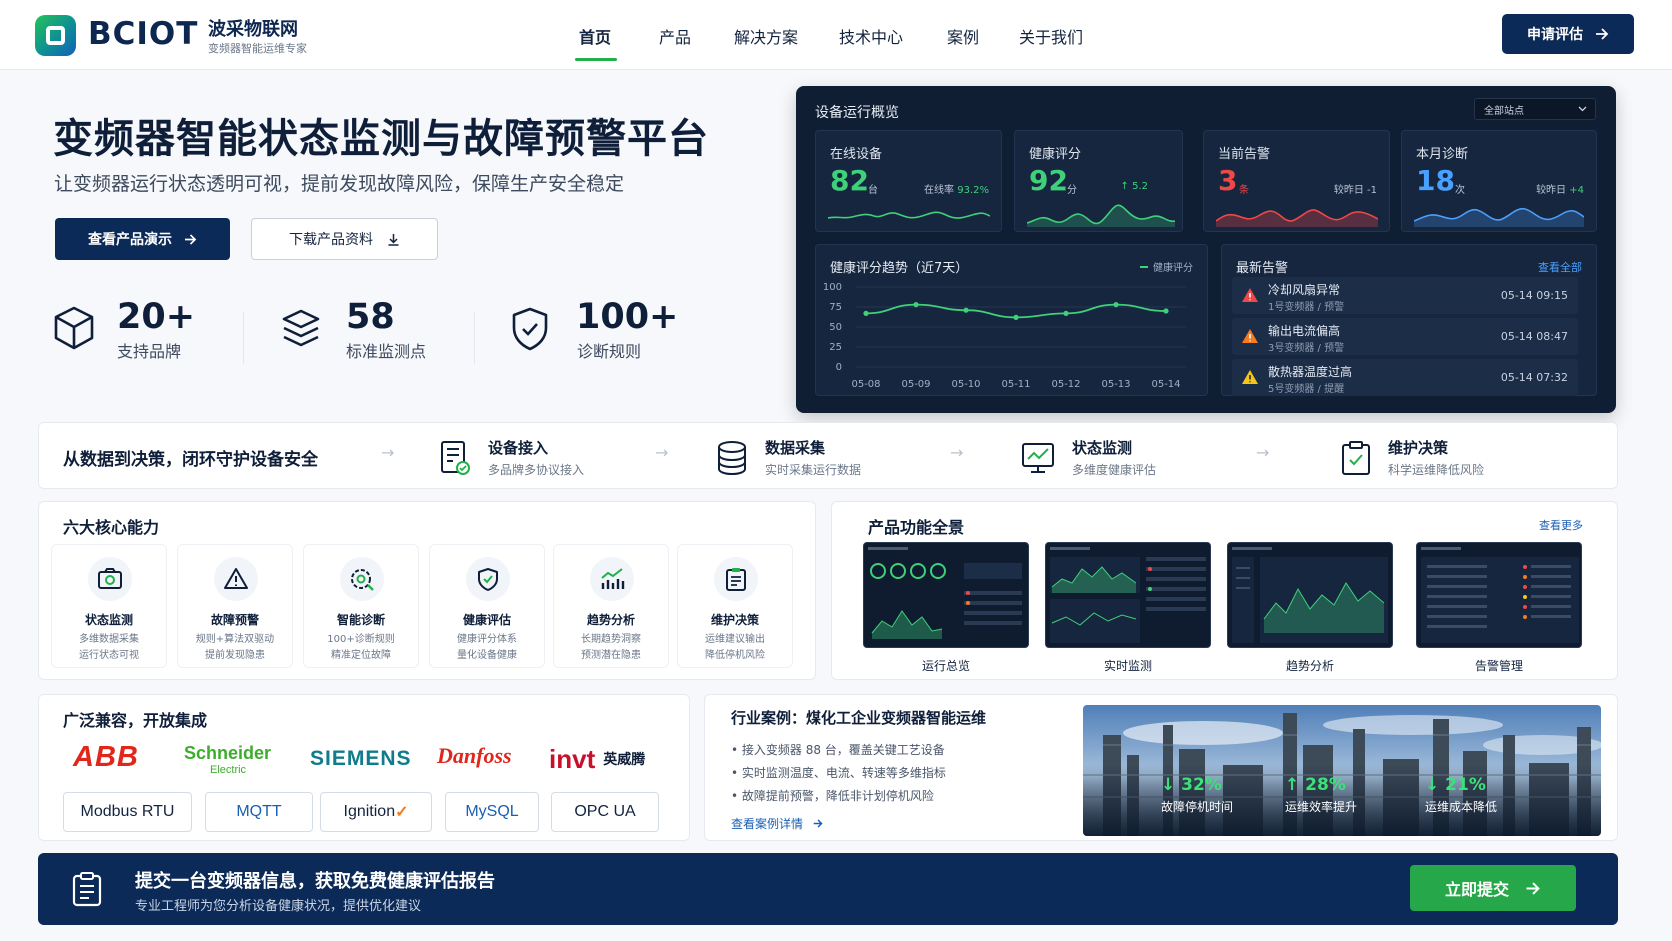 This screenshot has width=1672, height=941. What do you see at coordinates (1296, 181) in the screenshot?
I see `kpi-current-alerts: 当前告警 3 条 较昨日 -1` at bounding box center [1296, 181].